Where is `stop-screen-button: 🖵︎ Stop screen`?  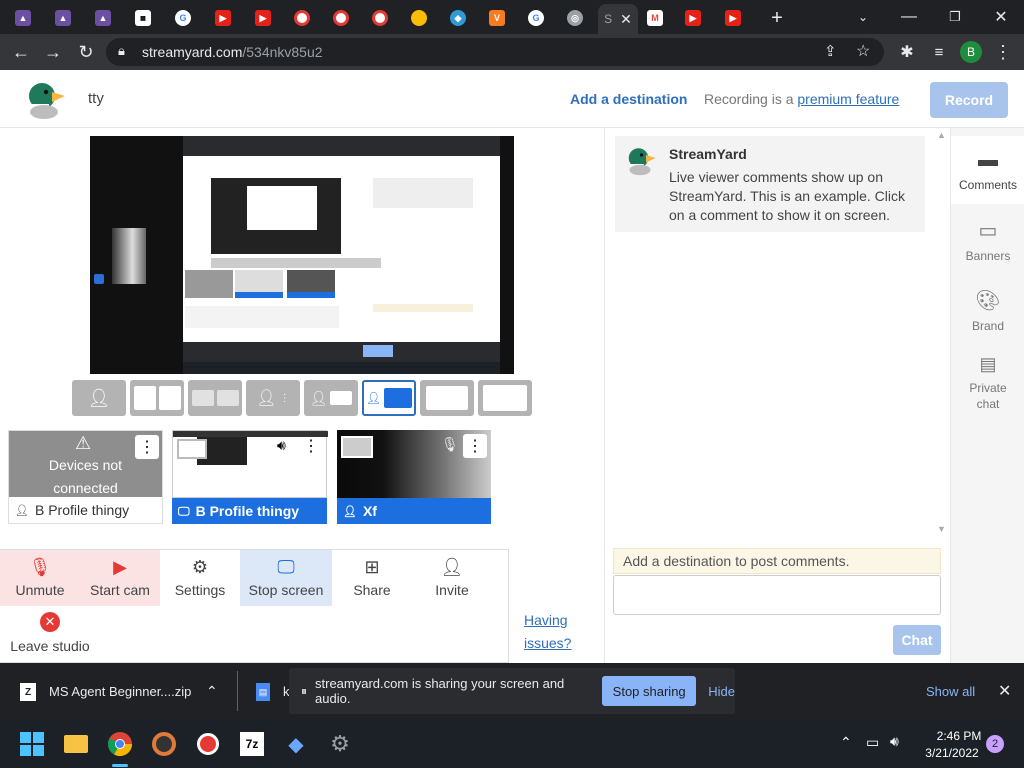
stop-screen-button: 🖵︎ Stop screen is located at coordinates (286, 578).